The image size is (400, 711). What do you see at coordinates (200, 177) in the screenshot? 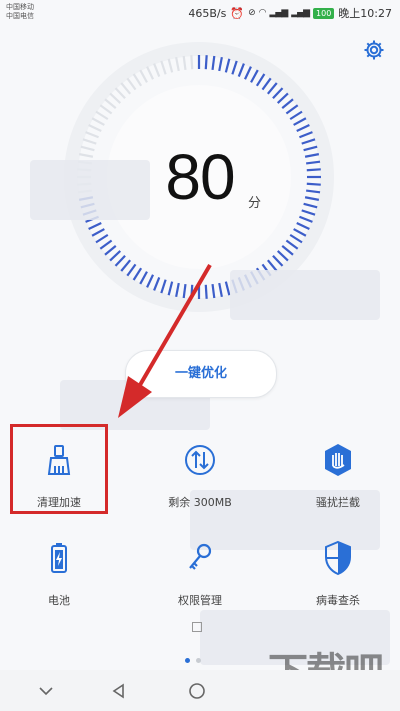
I see `score-value: 80` at bounding box center [200, 177].